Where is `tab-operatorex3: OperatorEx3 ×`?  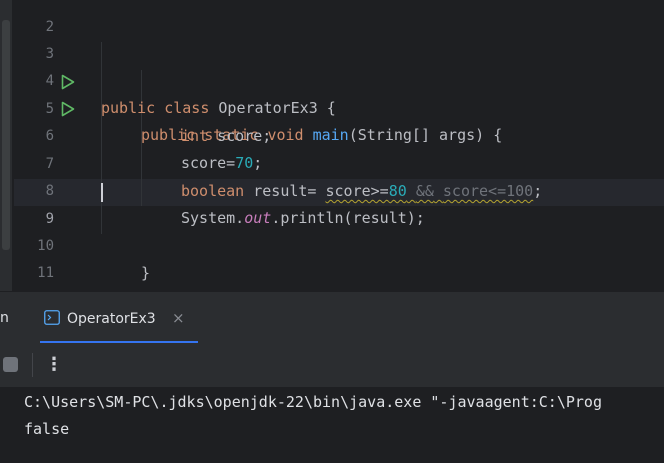
tab-operatorex3: OperatorEx3 × is located at coordinates (119, 318).